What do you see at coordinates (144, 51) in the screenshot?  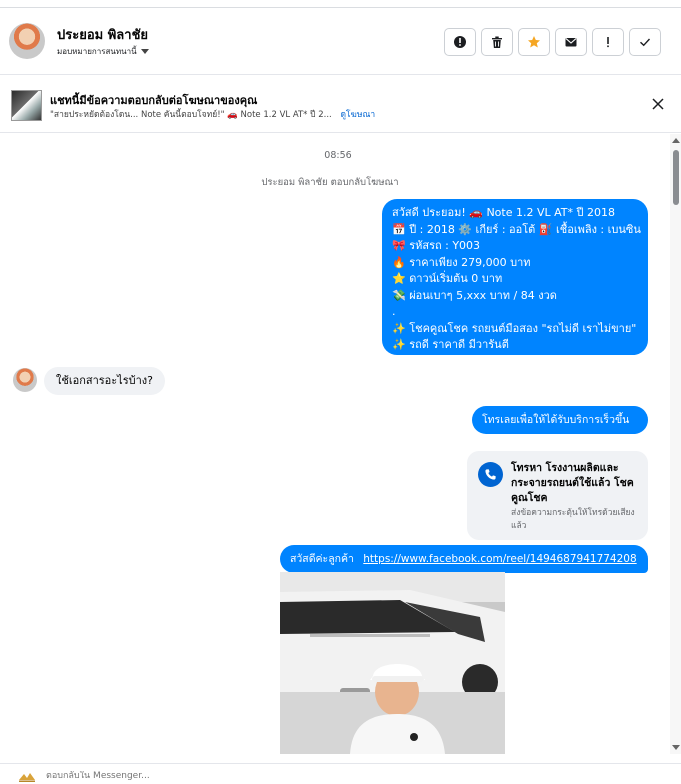 I see `caret-down-icon` at bounding box center [144, 51].